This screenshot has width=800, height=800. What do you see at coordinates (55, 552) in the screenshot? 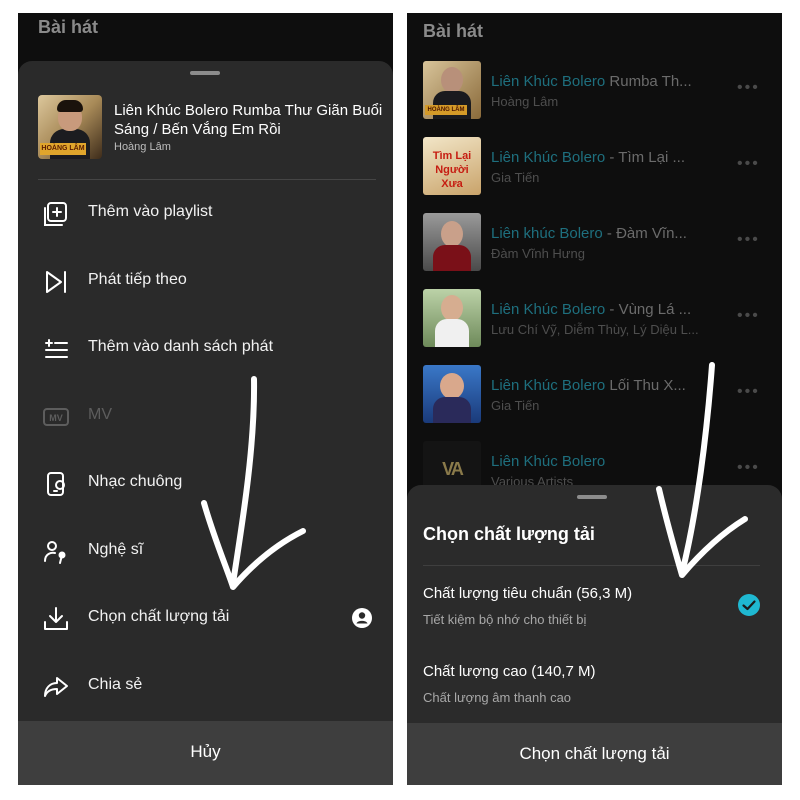
I see `artist-icon` at bounding box center [55, 552].